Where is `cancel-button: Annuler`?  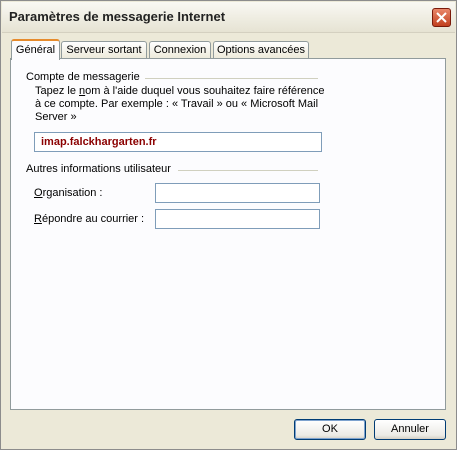
cancel-button: Annuler is located at coordinates (410, 429).